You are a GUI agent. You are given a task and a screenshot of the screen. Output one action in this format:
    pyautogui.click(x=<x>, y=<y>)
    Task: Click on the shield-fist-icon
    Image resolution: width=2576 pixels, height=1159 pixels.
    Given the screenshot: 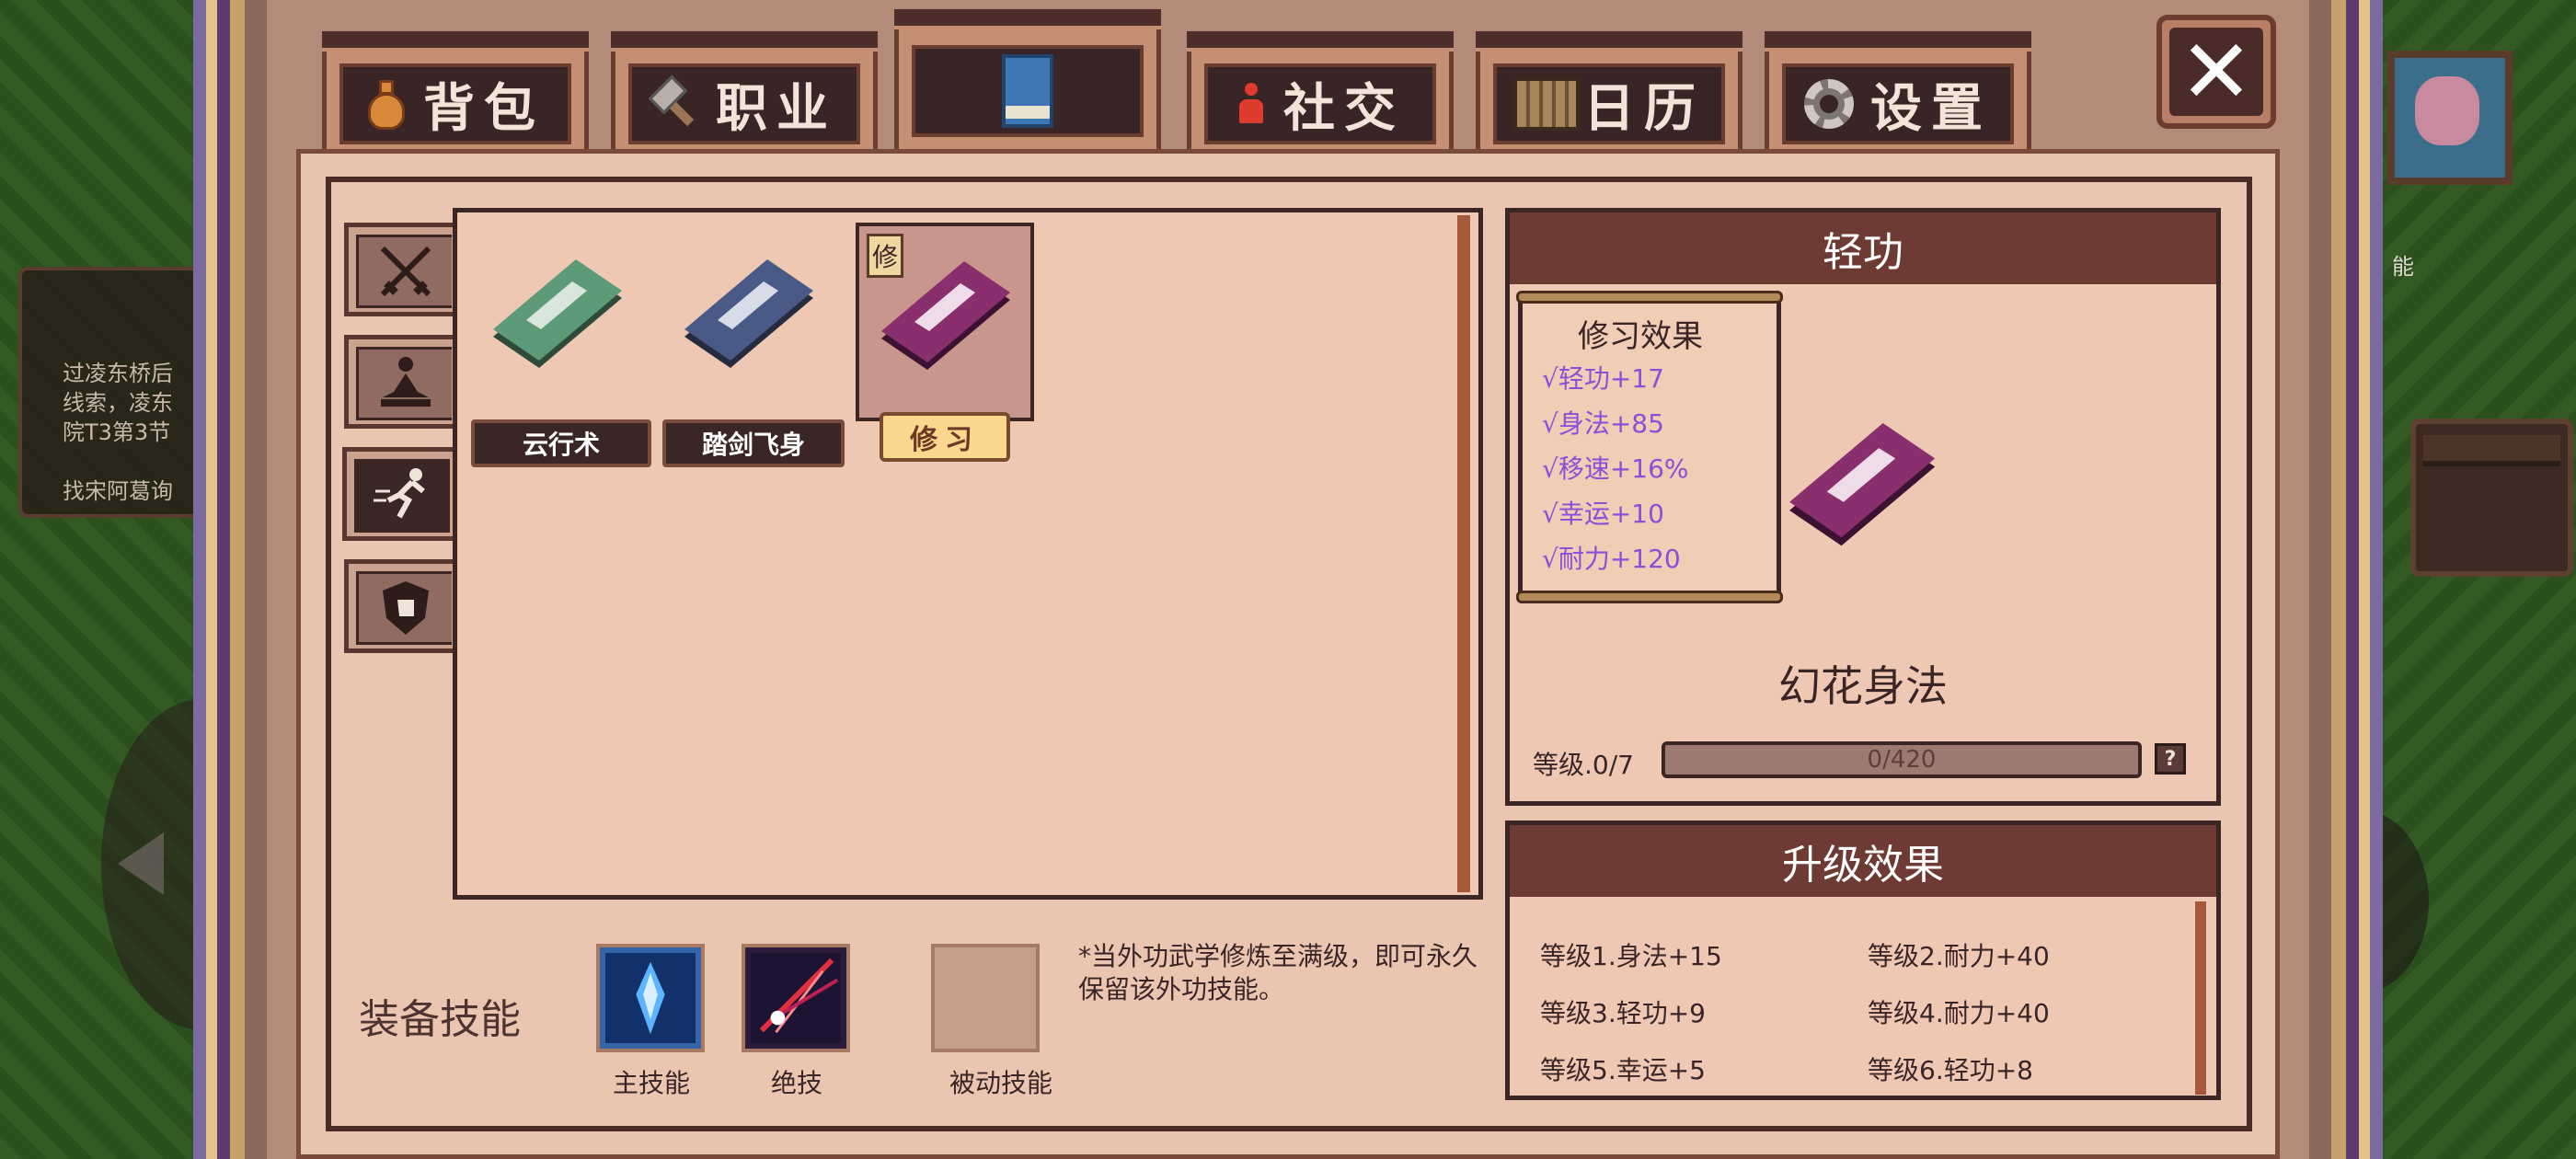 What is the action you would take?
    pyautogui.click(x=405, y=608)
    